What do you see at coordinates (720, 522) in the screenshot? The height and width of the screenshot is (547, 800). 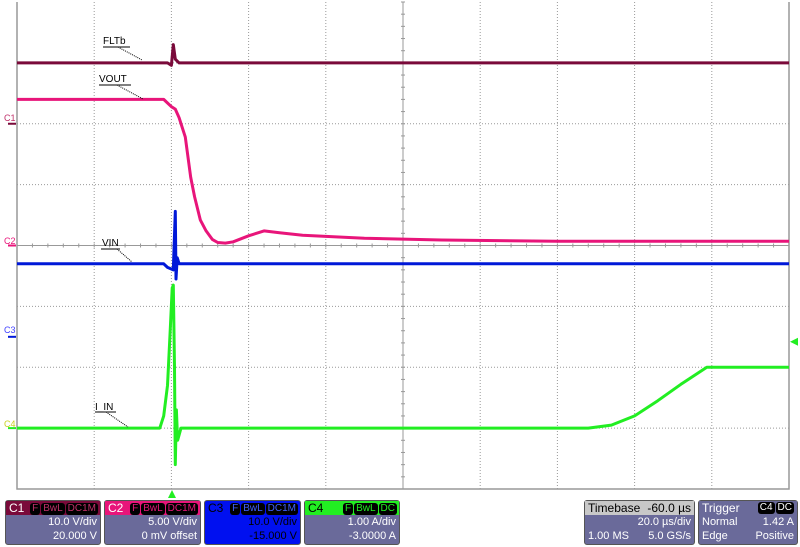 I see `trigger-mode: Normal` at bounding box center [720, 522].